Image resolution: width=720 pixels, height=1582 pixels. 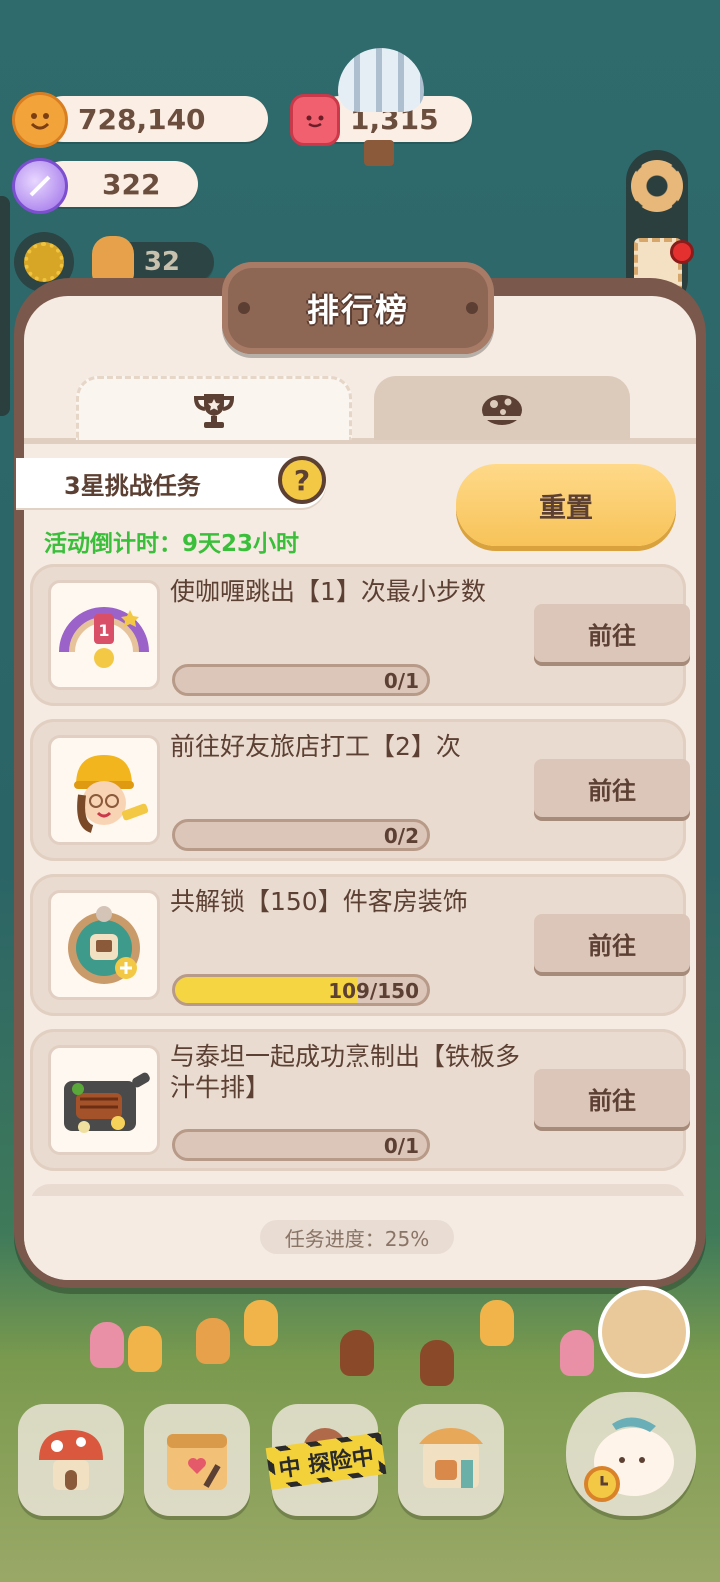 What do you see at coordinates (5, 306) in the screenshot?
I see `left-edge-tab` at bounding box center [5, 306].